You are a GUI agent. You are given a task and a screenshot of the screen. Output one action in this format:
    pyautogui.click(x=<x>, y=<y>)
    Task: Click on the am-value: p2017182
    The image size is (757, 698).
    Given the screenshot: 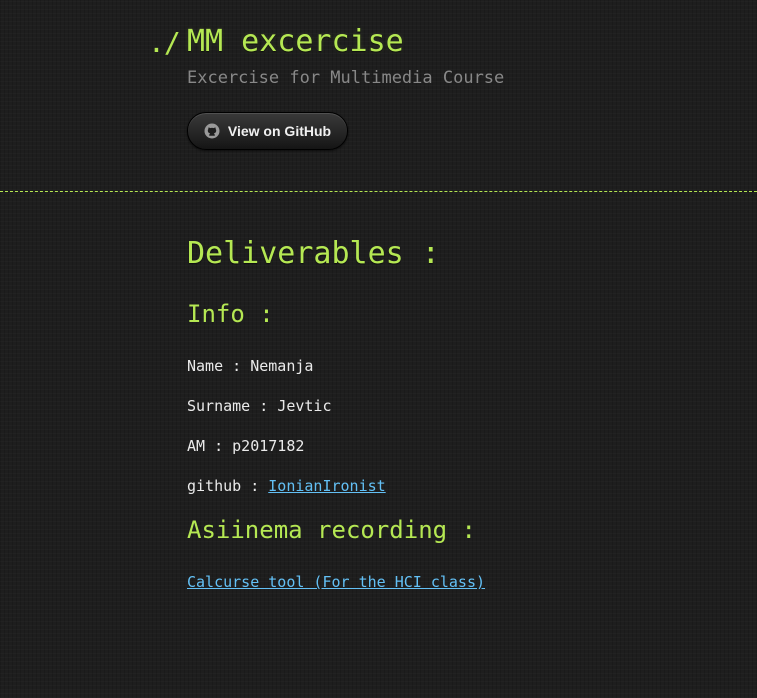 What is the action you would take?
    pyautogui.click(x=268, y=446)
    